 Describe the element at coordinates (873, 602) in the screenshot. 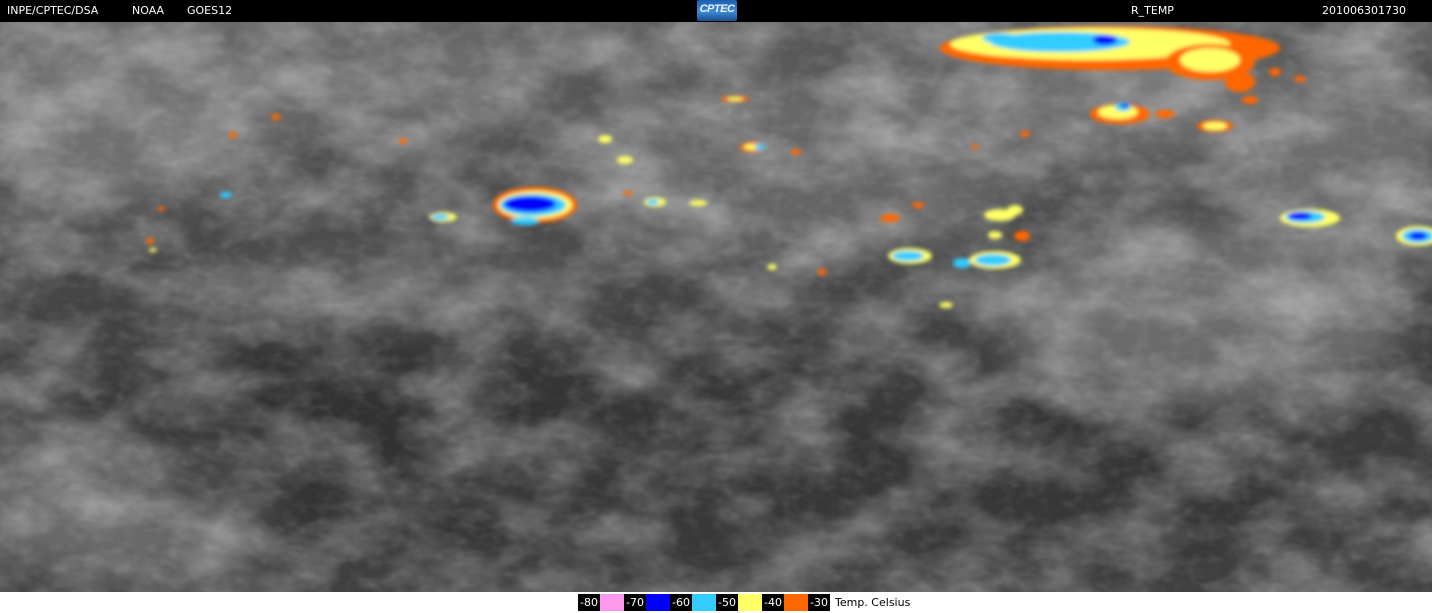

I see `legend-units: Temp. Celsius` at that location.